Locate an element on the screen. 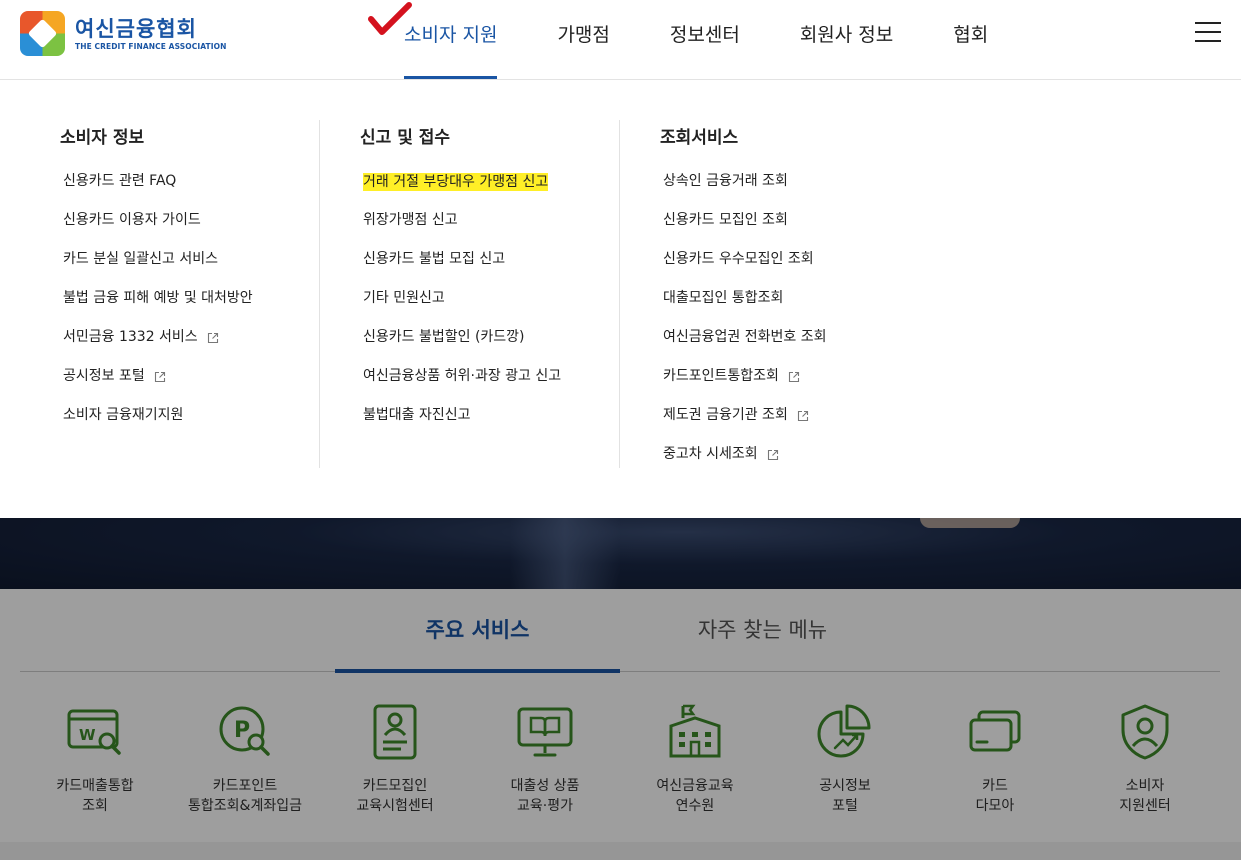 The width and height of the screenshot is (1241, 860). service-card-damoa: 카드 다모아 is located at coordinates (995, 760).